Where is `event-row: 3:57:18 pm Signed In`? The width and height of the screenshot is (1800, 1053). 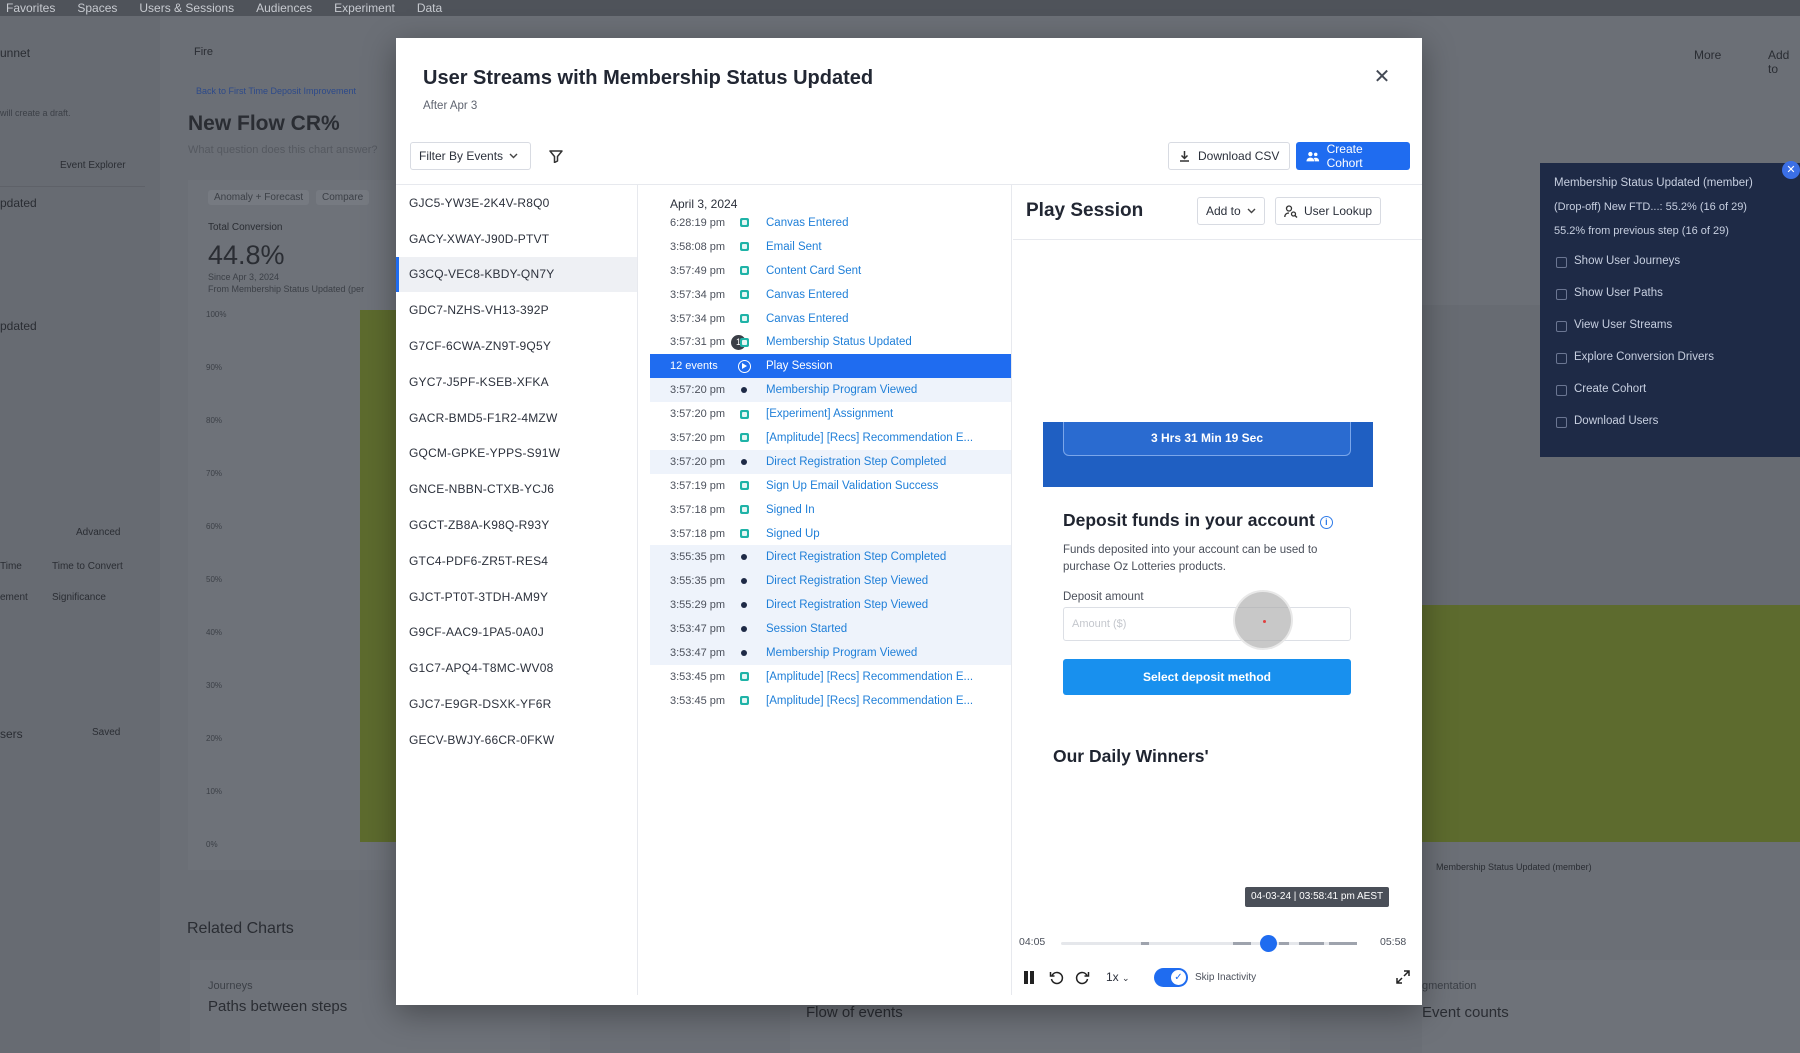
event-row: 3:57:18 pm Signed In is located at coordinates (830, 510).